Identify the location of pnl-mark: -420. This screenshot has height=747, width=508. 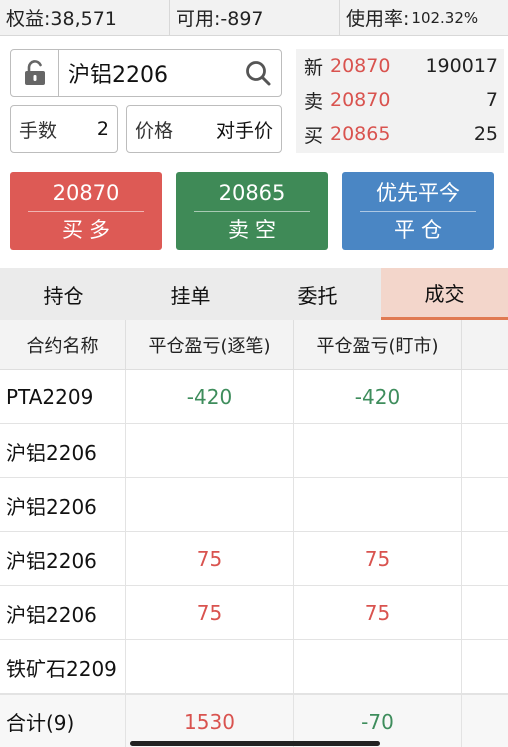
(378, 397).